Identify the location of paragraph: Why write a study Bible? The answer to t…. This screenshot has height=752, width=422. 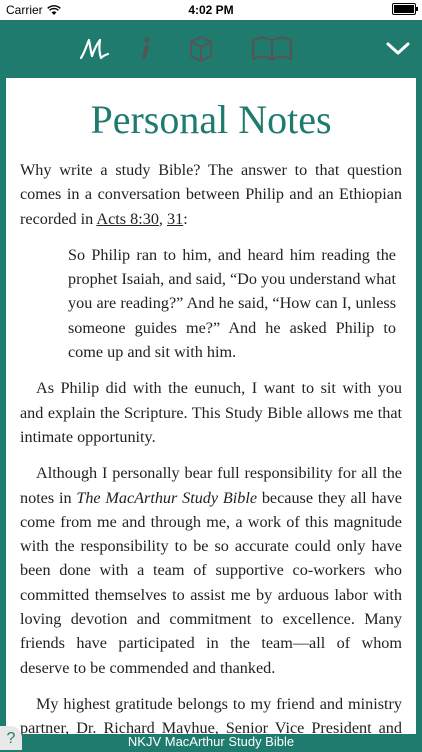
(211, 194).